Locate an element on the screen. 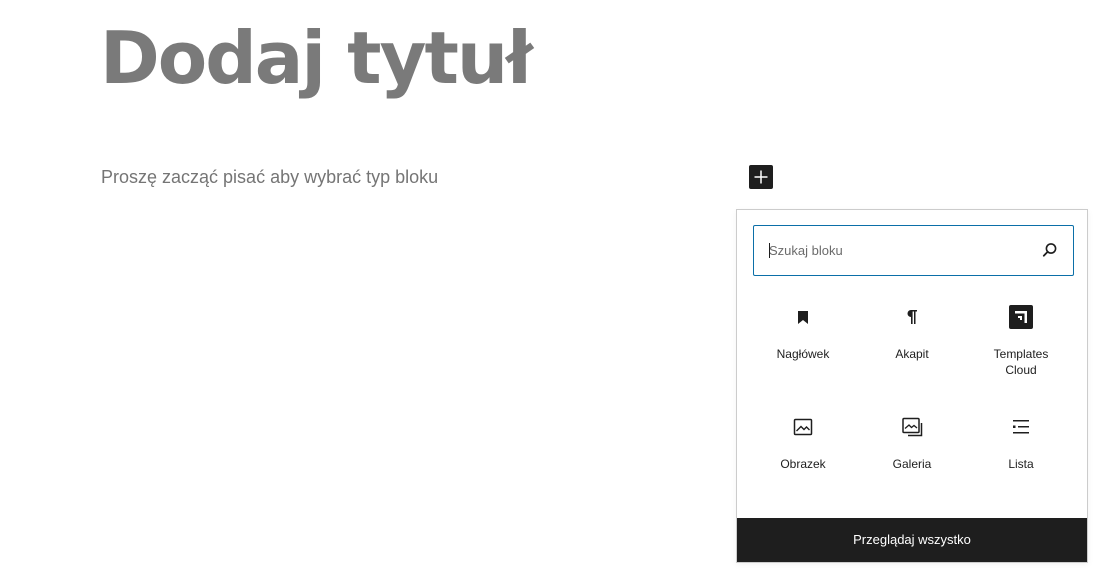 Image resolution: width=1096 pixels, height=576 pixels. plus-icon is located at coordinates (761, 177).